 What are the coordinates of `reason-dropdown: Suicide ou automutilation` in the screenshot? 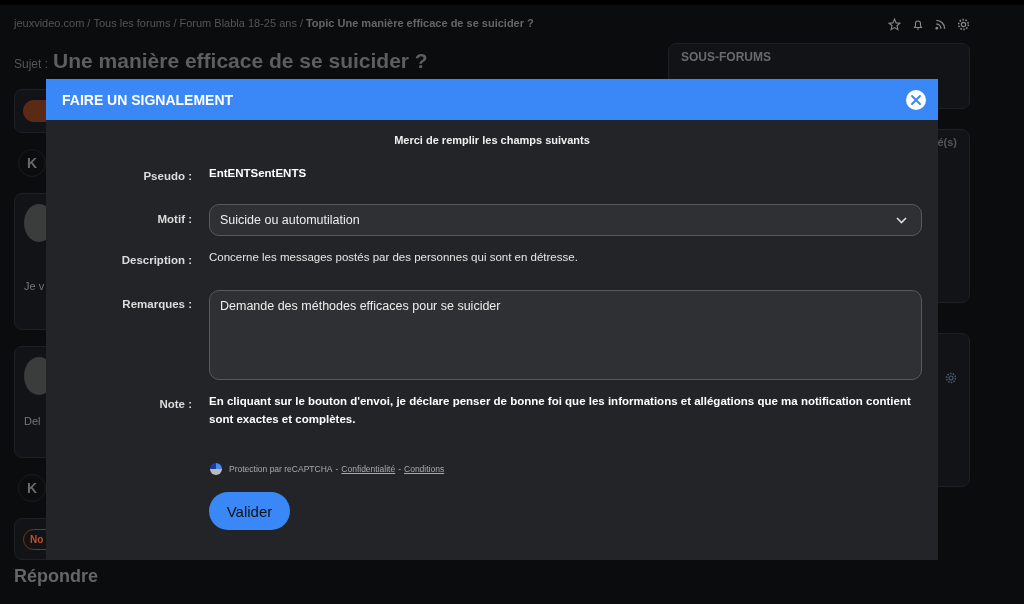 It's located at (565, 220).